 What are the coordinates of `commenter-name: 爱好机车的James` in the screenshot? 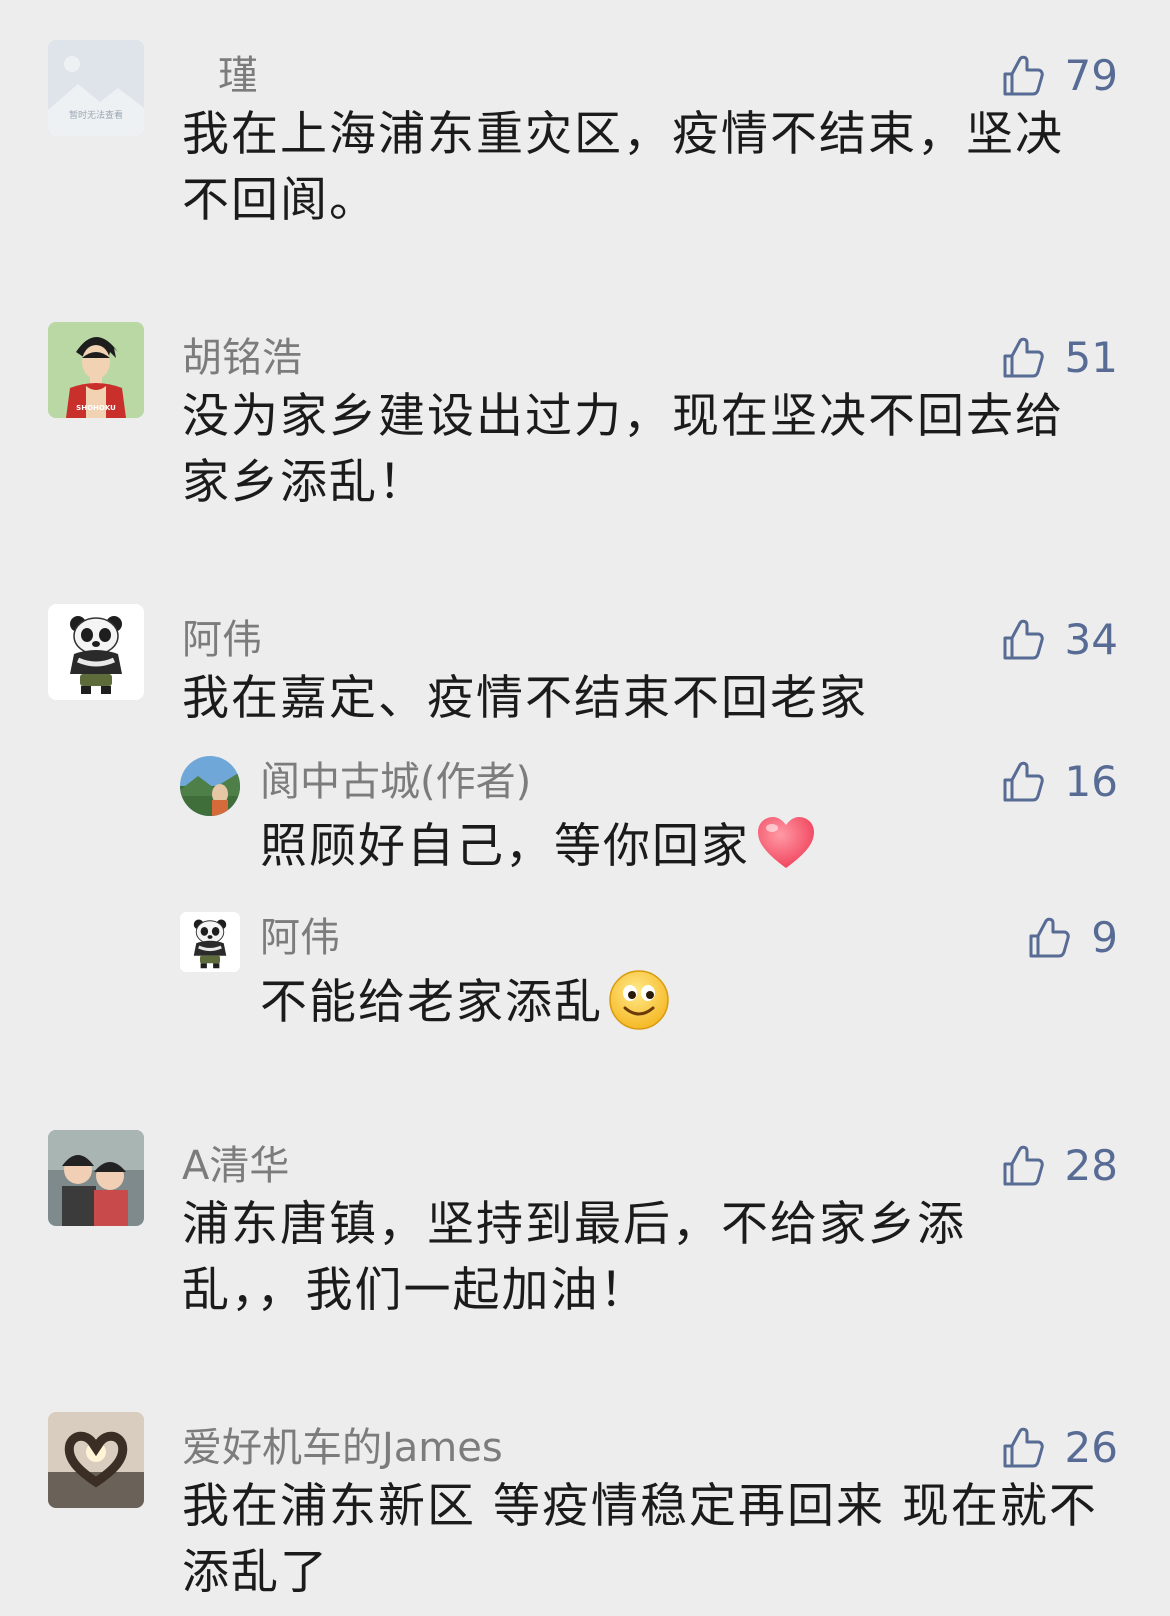 It's located at (342, 1448).